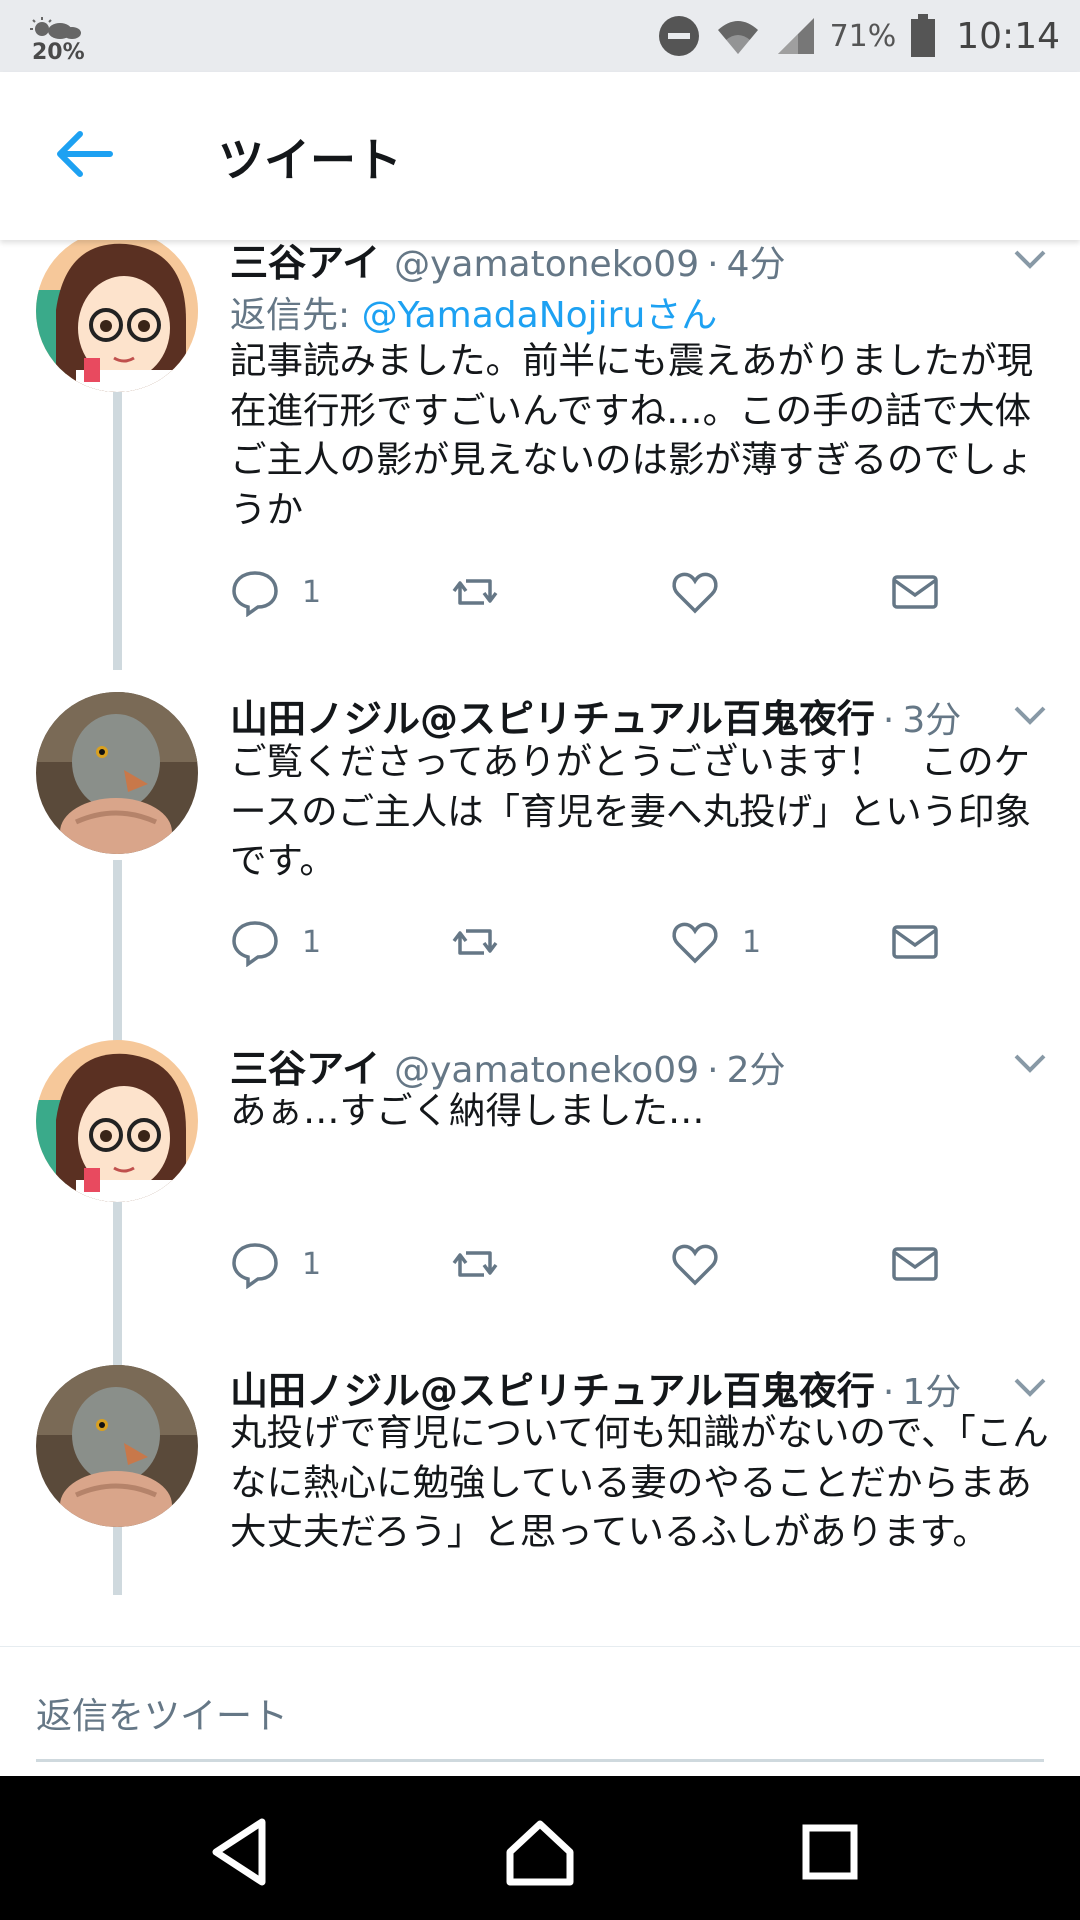  What do you see at coordinates (540, 36) in the screenshot?
I see `status-bar: 20% 71% 10:14` at bounding box center [540, 36].